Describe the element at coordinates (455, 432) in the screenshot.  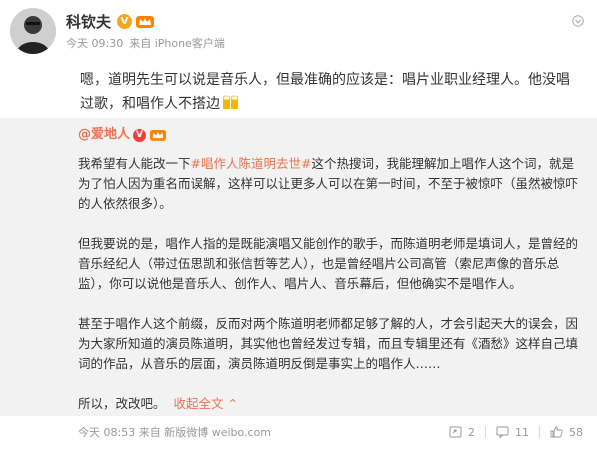
I see `share-icon` at that location.